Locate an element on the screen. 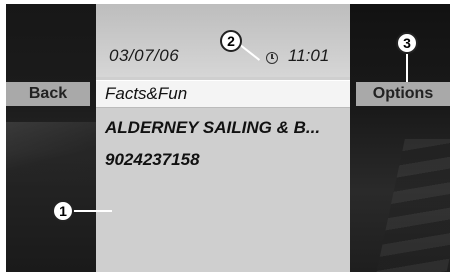 The image size is (455, 277). status-date: 03/07/06 is located at coordinates (144, 55).